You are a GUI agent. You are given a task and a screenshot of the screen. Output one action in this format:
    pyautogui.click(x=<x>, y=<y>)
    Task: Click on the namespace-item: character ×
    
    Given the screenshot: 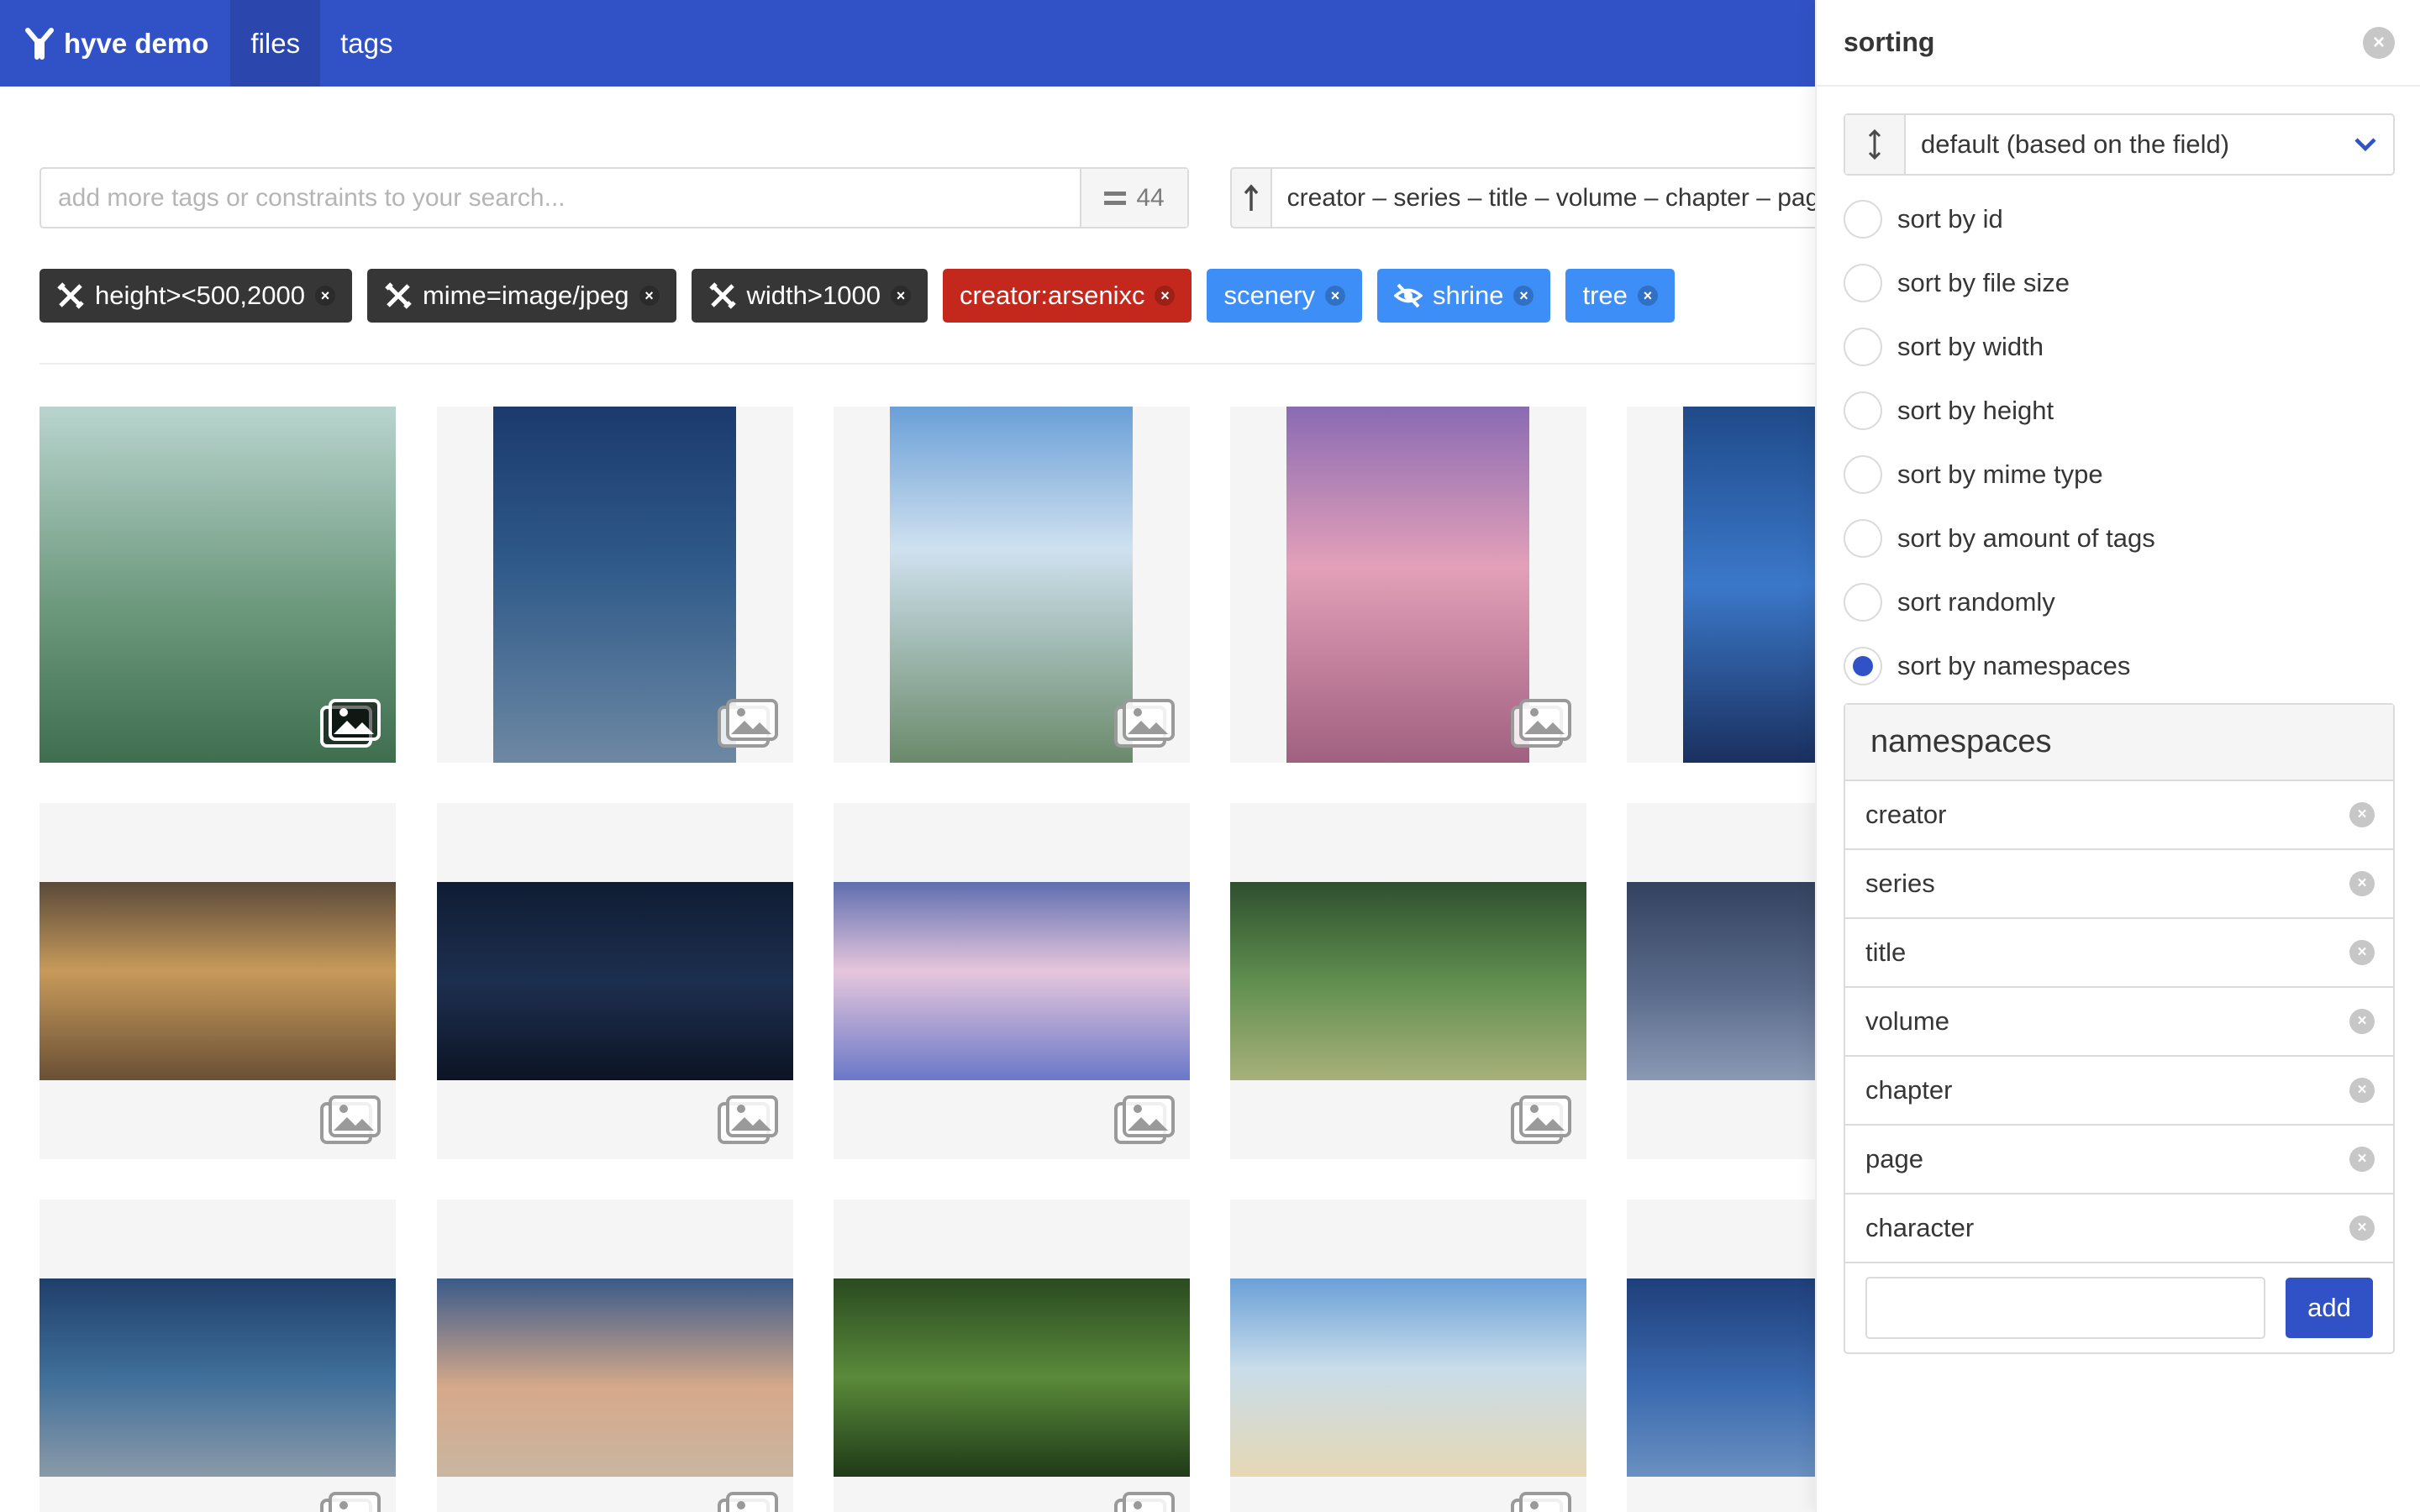 What is the action you would take?
    pyautogui.click(x=2119, y=1228)
    